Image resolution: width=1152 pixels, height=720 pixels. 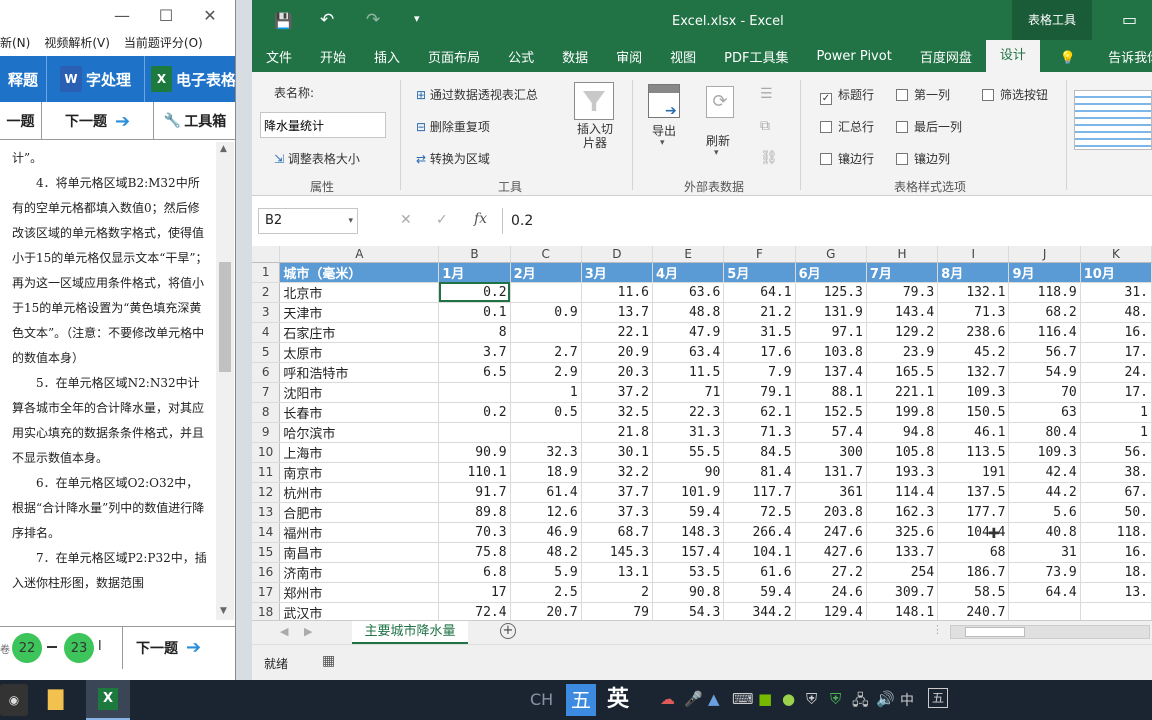 I want to click on value-cell: 13., so click(x=1116, y=592).